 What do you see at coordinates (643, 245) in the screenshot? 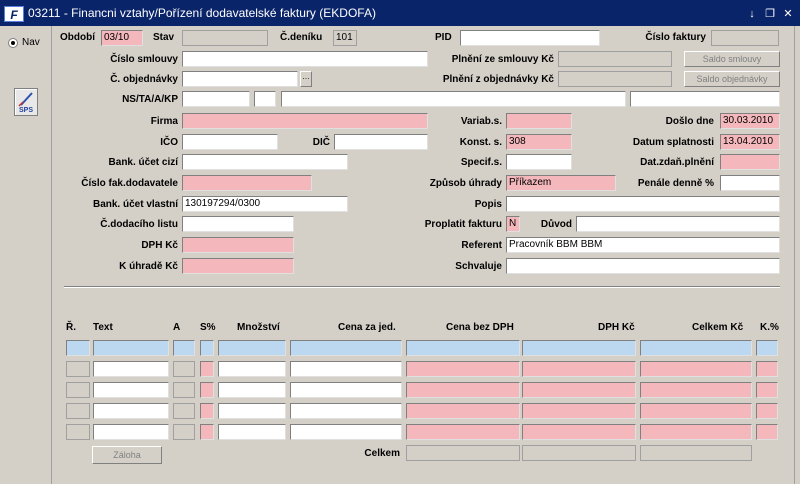
I see `referent-field: Pracovník BBM BBM` at bounding box center [643, 245].